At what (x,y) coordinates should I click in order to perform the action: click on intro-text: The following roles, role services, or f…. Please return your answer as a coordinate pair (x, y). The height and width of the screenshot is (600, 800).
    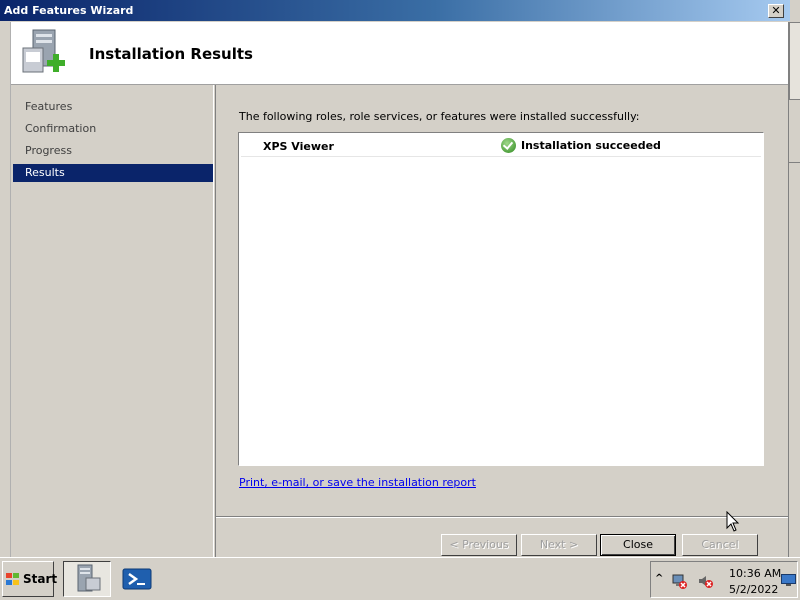
    Looking at the image, I should click on (439, 116).